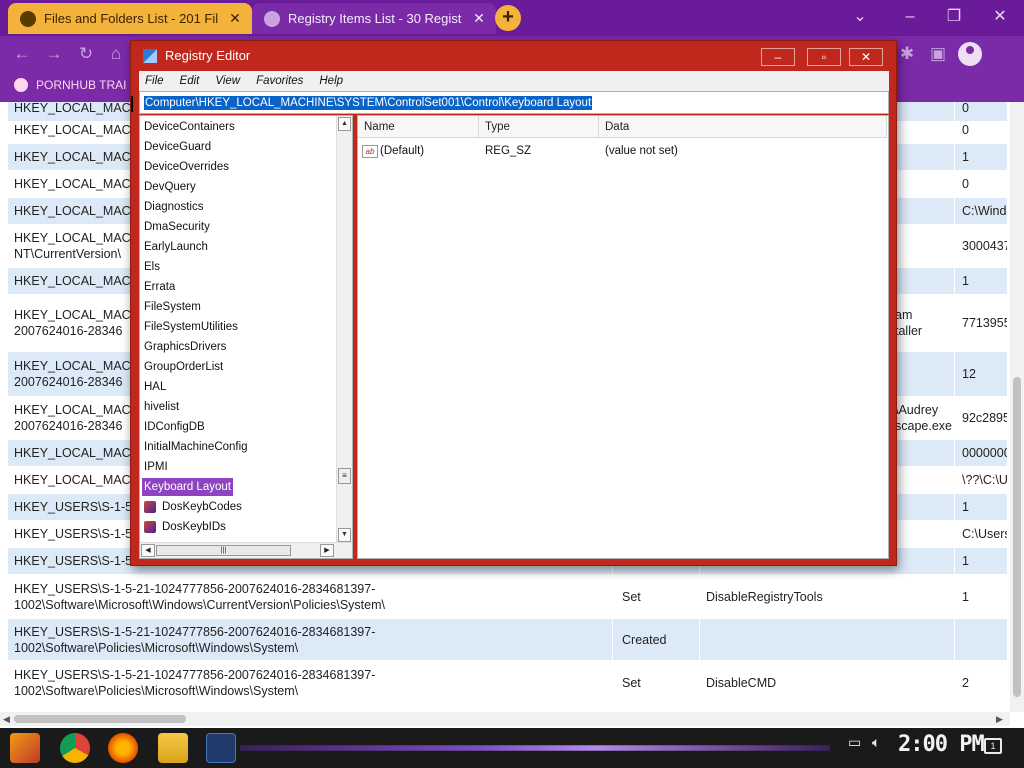 This screenshot has width=1024, height=768. Describe the element at coordinates (854, 742) in the screenshot. I see `network-icon: ▭` at that location.